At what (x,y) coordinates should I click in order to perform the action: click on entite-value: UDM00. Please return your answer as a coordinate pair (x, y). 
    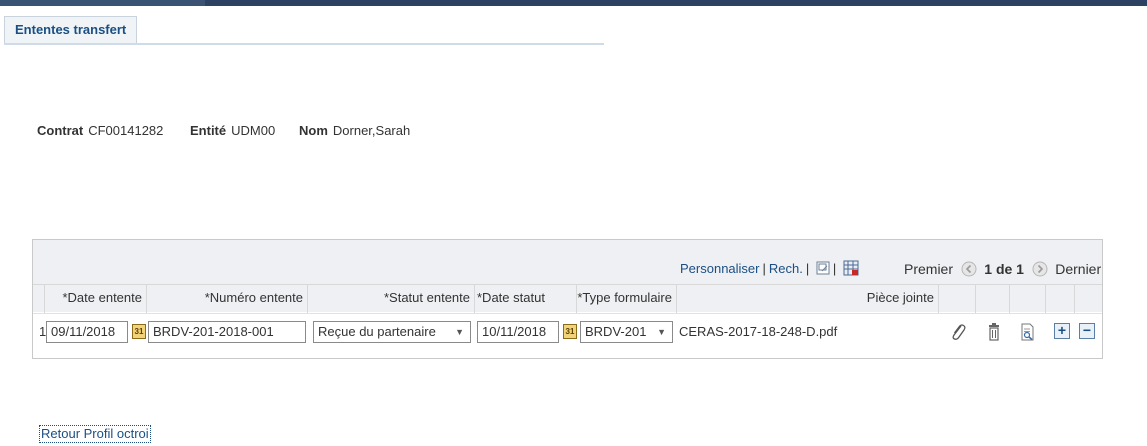
    Looking at the image, I should click on (253, 130).